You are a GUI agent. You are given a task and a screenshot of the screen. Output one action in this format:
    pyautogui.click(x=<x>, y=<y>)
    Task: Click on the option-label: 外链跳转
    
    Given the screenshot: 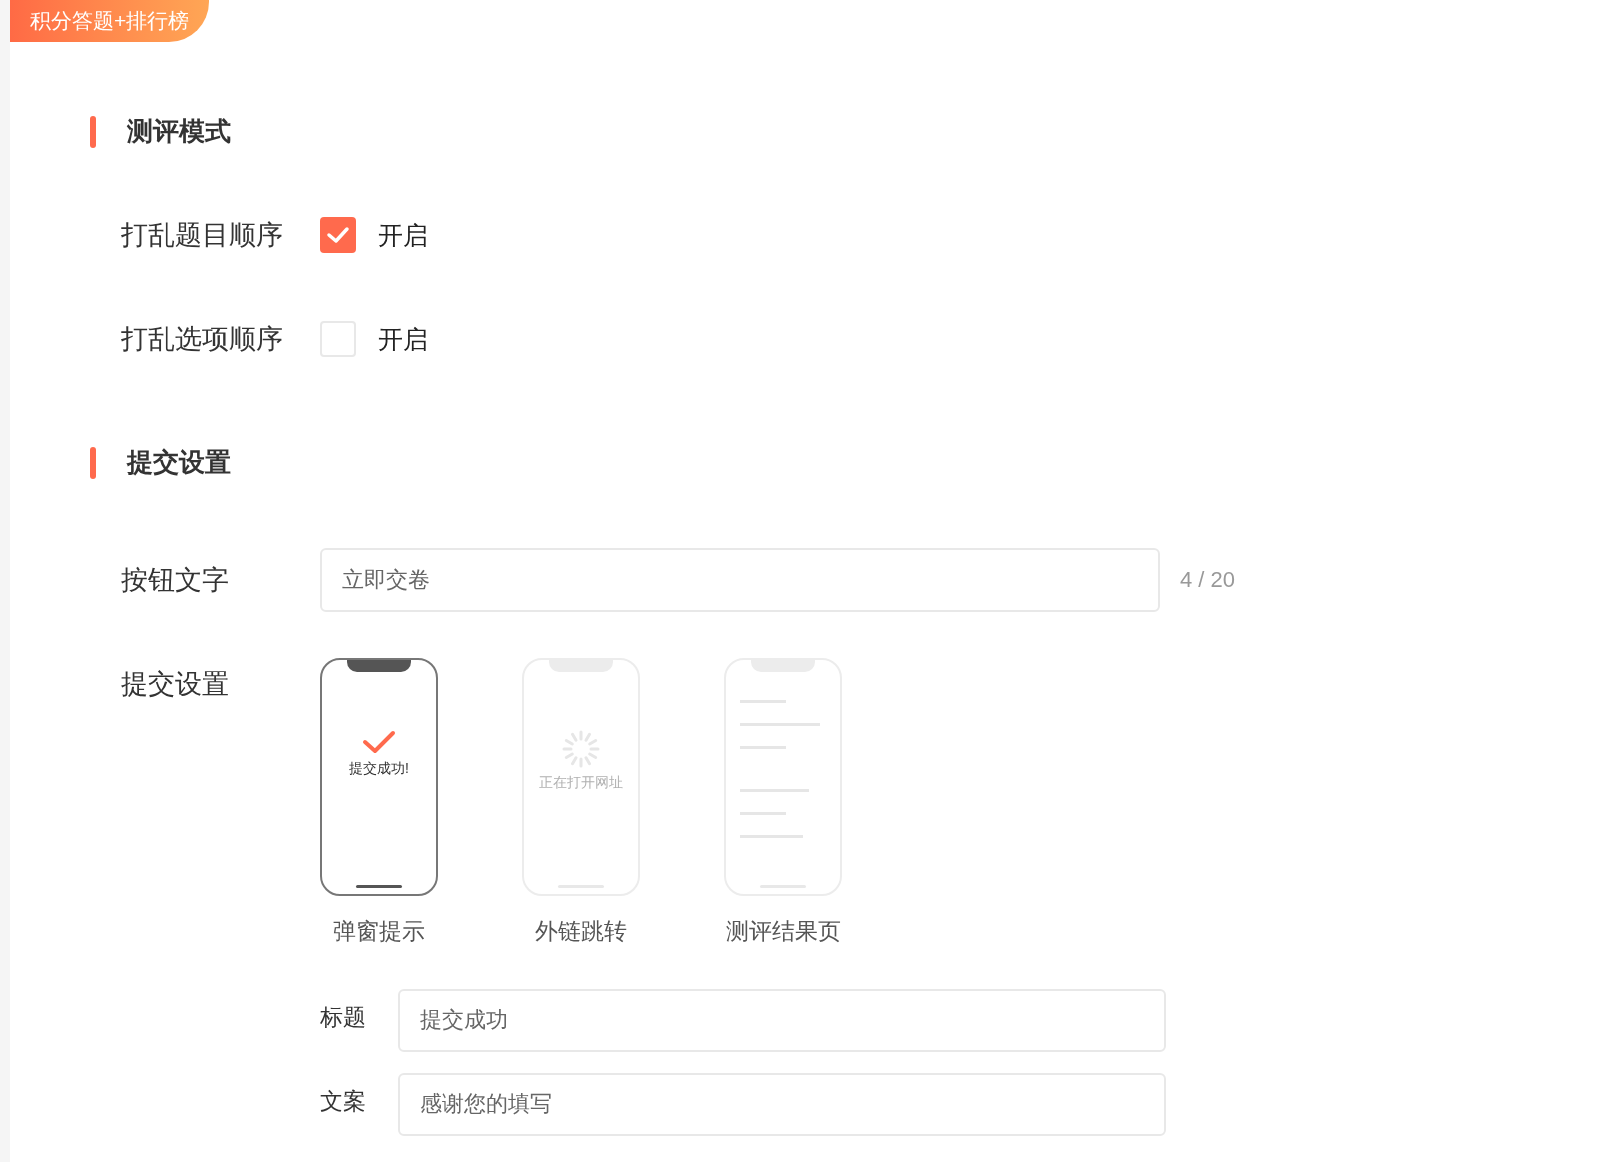 What is the action you would take?
    pyautogui.click(x=581, y=931)
    